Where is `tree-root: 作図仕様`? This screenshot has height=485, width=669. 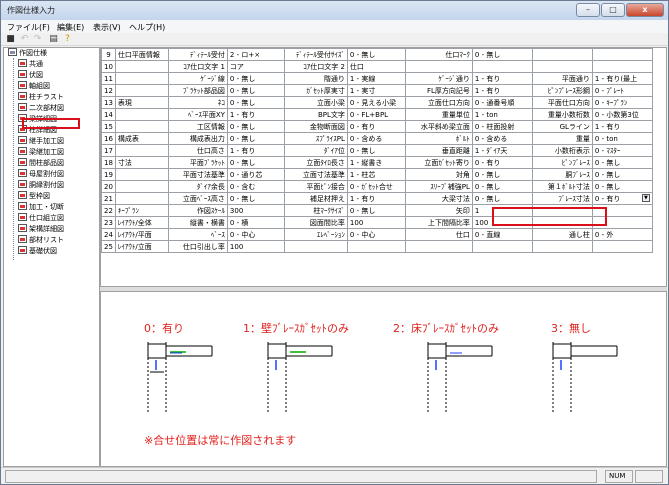 tree-root: 作図仕様 is located at coordinates (27, 53).